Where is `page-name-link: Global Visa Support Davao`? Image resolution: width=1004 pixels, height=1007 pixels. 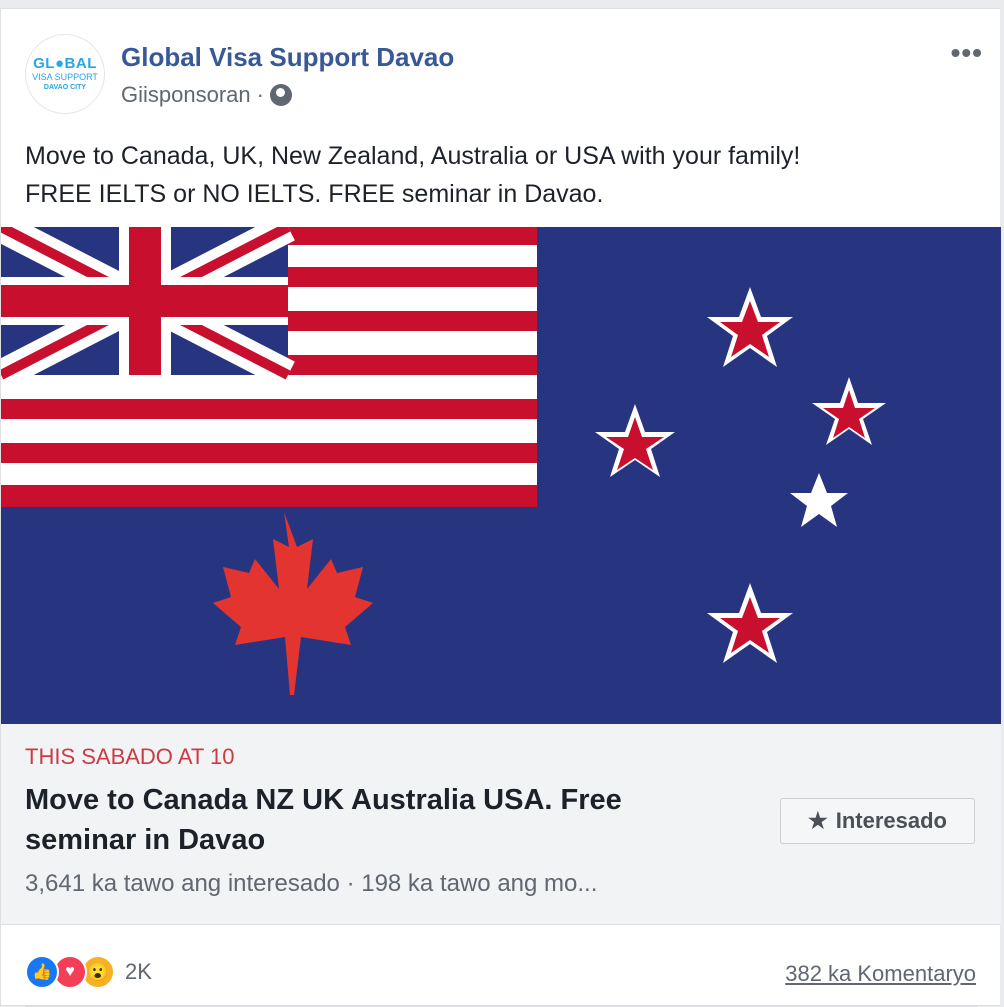 page-name-link: Global Visa Support Davao is located at coordinates (287, 57).